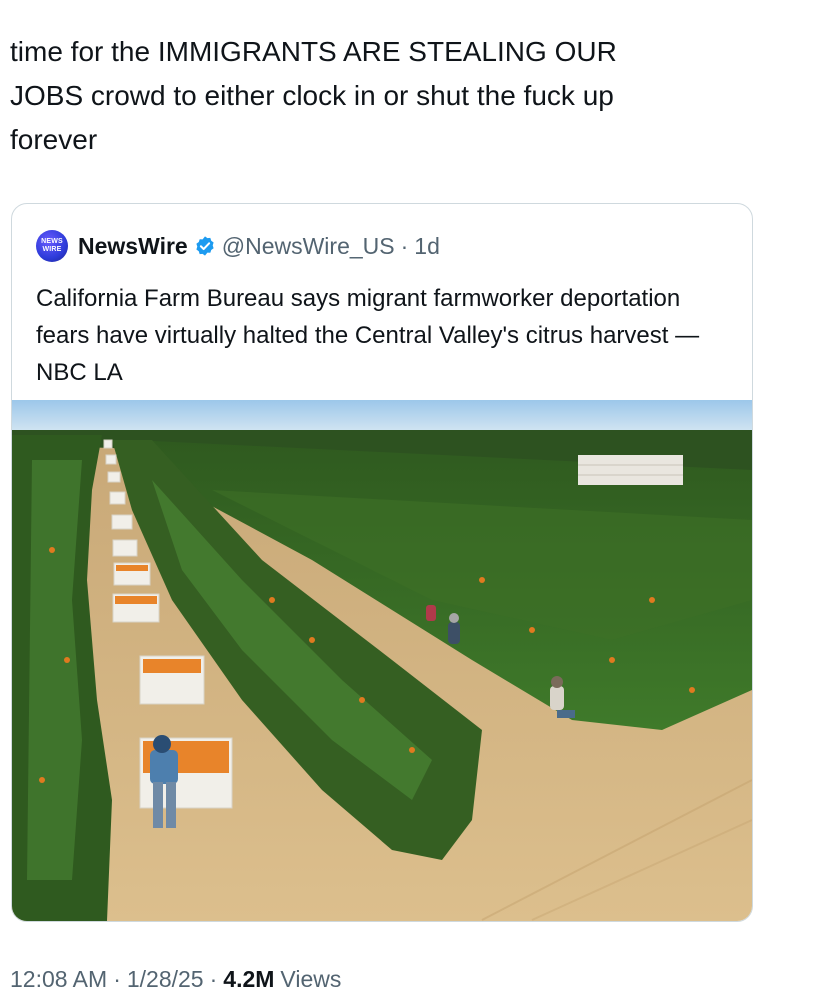 The width and height of the screenshot is (819, 1000). I want to click on post-date: 1/28/25, so click(165, 979).